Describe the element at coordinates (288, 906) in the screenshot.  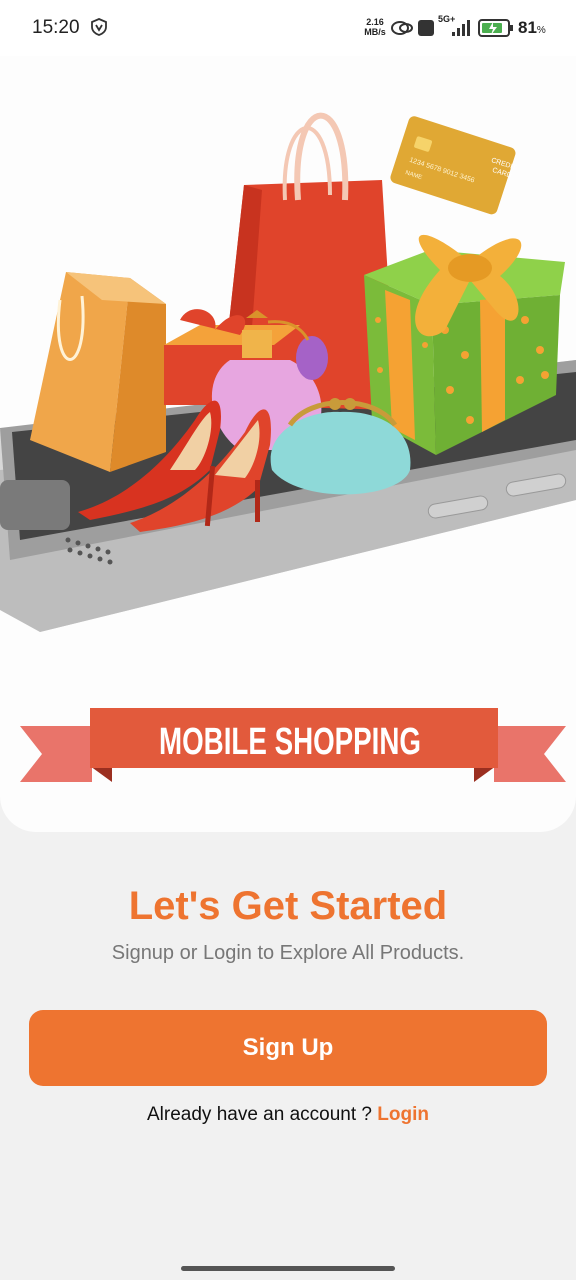
I see `page-title: Let's Get Started` at that location.